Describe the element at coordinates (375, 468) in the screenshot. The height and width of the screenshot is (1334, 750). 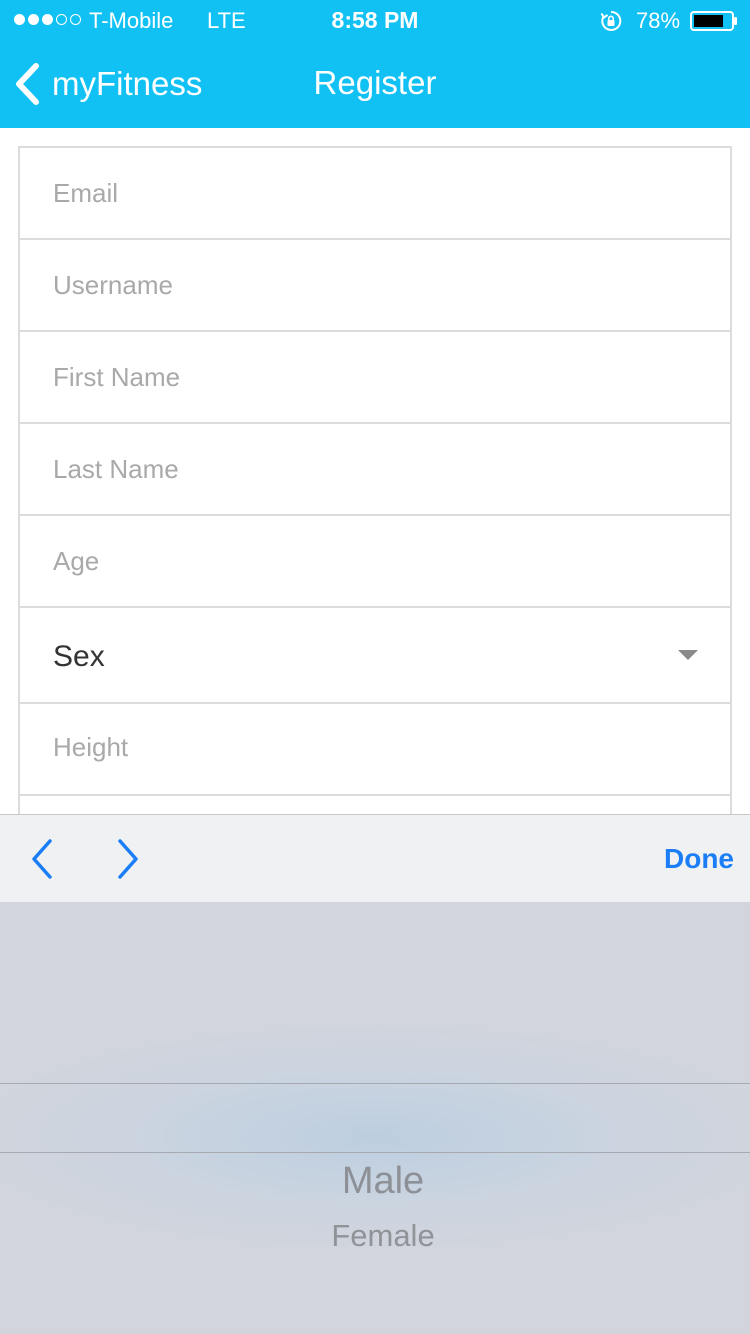
I see `last-name-field: Last Name` at that location.